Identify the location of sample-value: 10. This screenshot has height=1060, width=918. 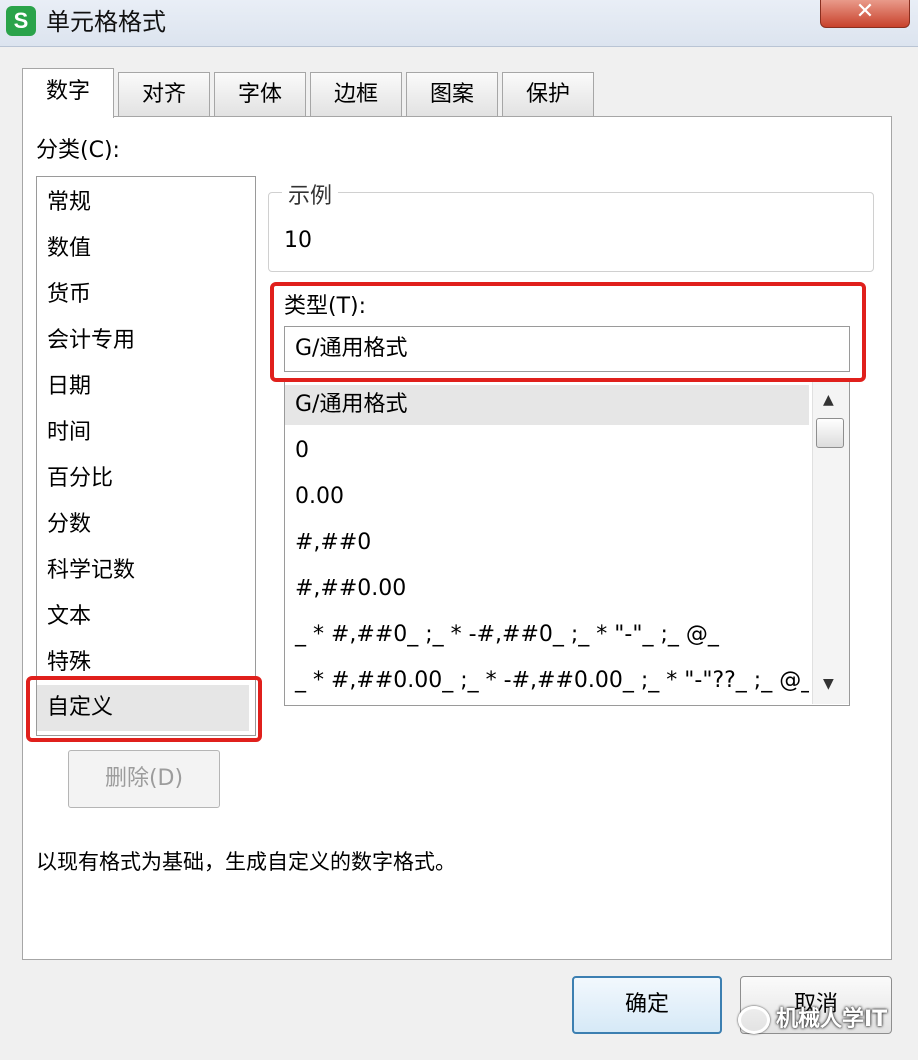
(298, 240).